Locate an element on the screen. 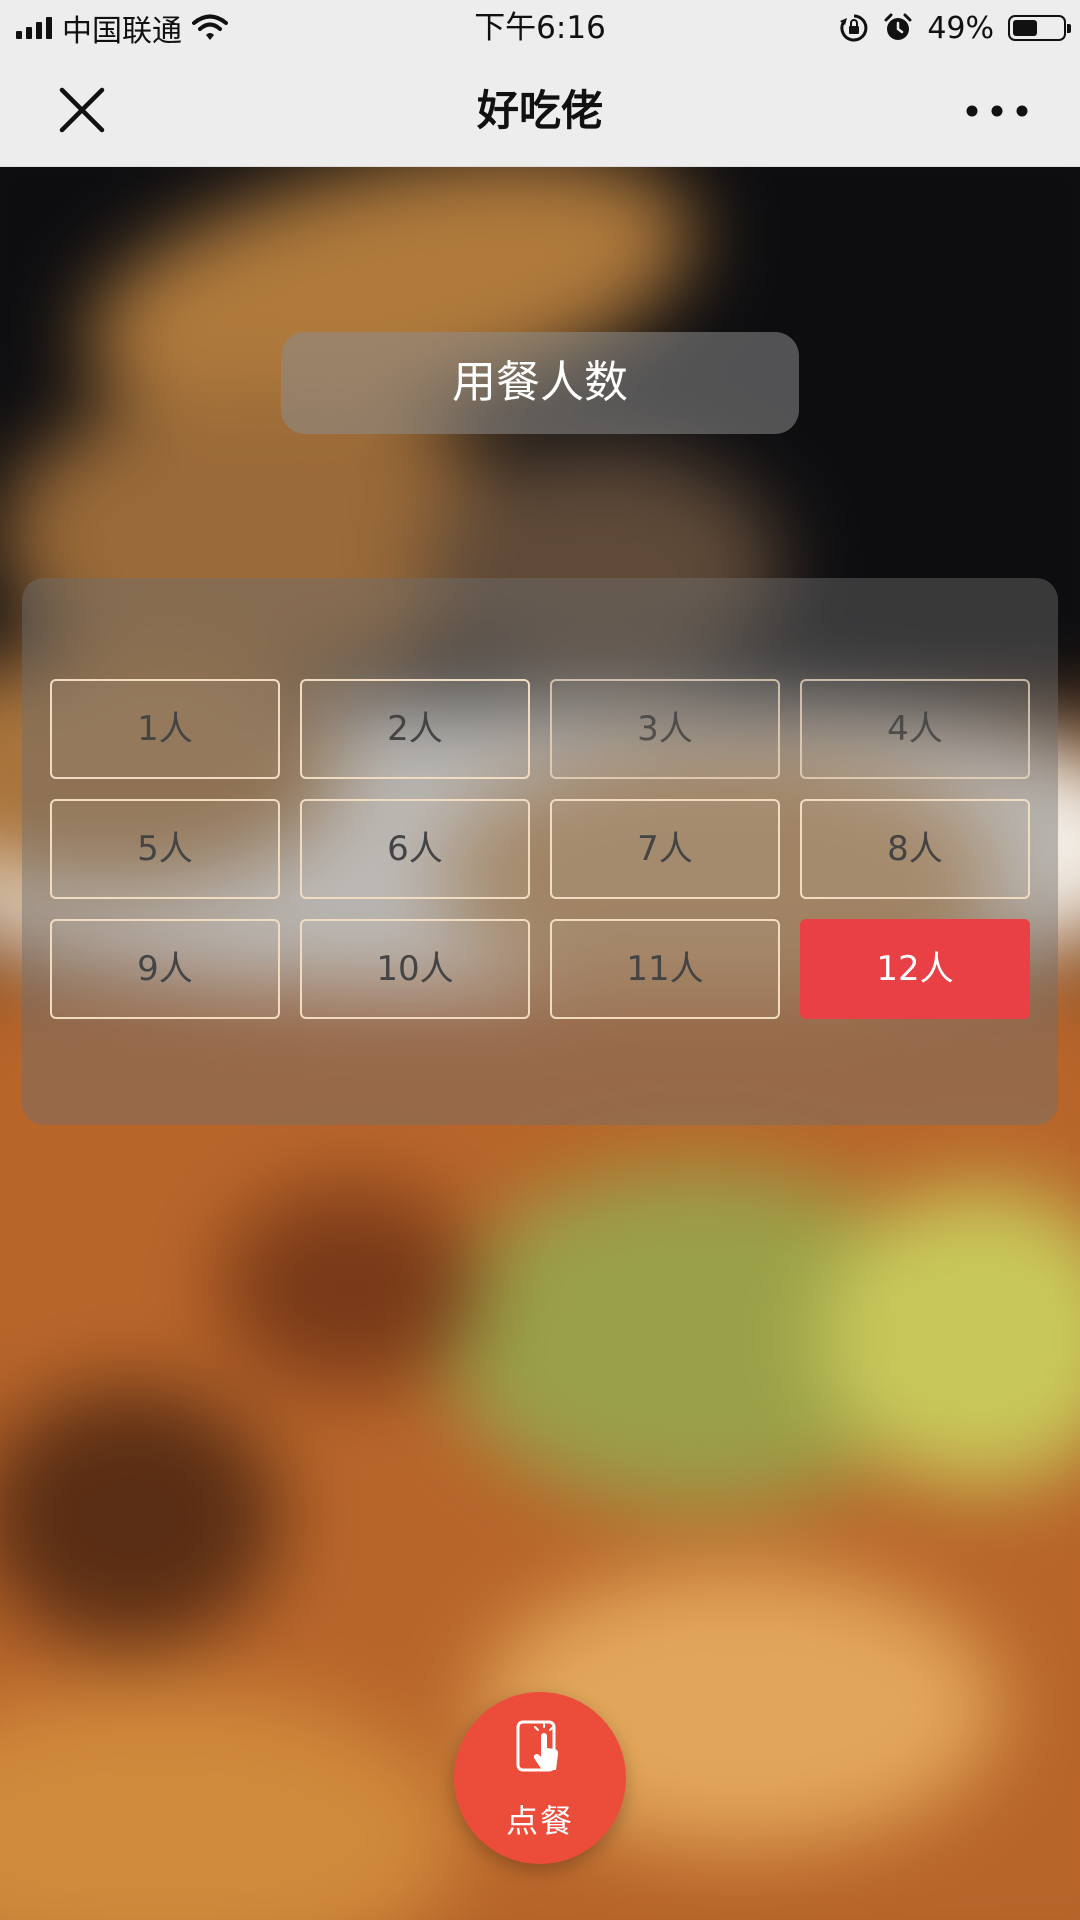 The image size is (1080, 1920). battery-percent: 49% is located at coordinates (960, 28).